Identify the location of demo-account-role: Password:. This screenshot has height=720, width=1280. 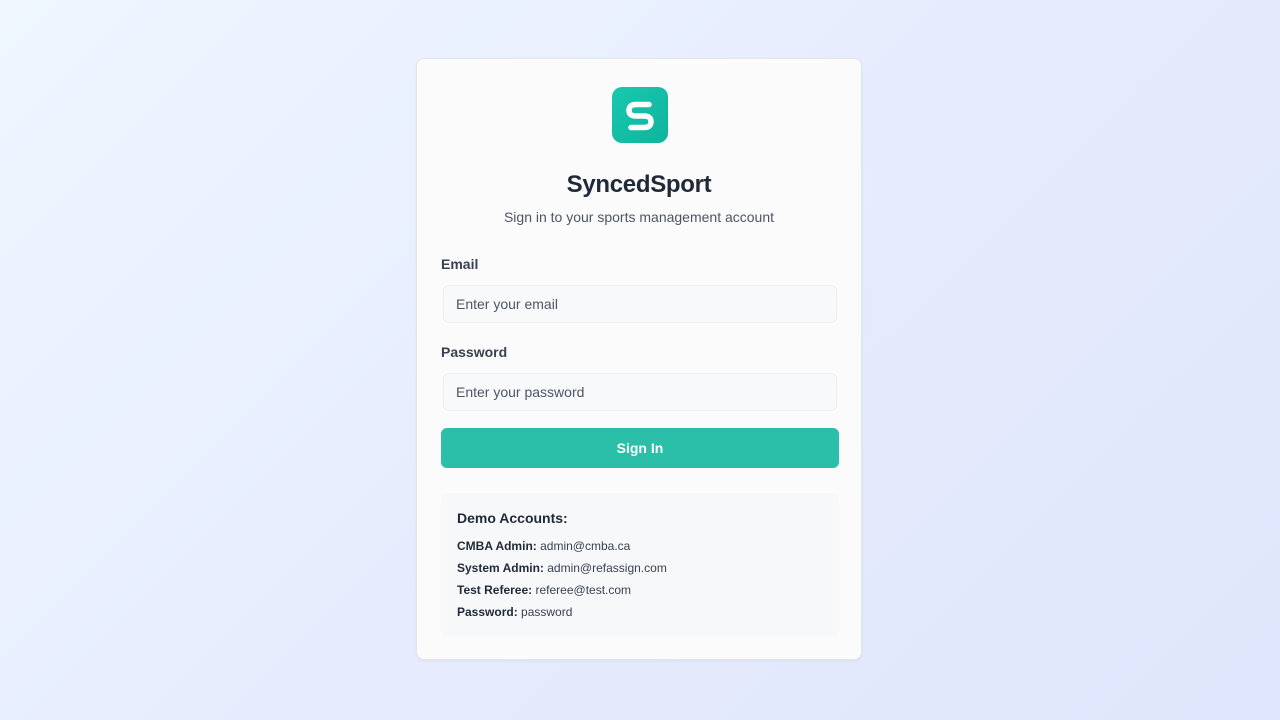
(487, 612).